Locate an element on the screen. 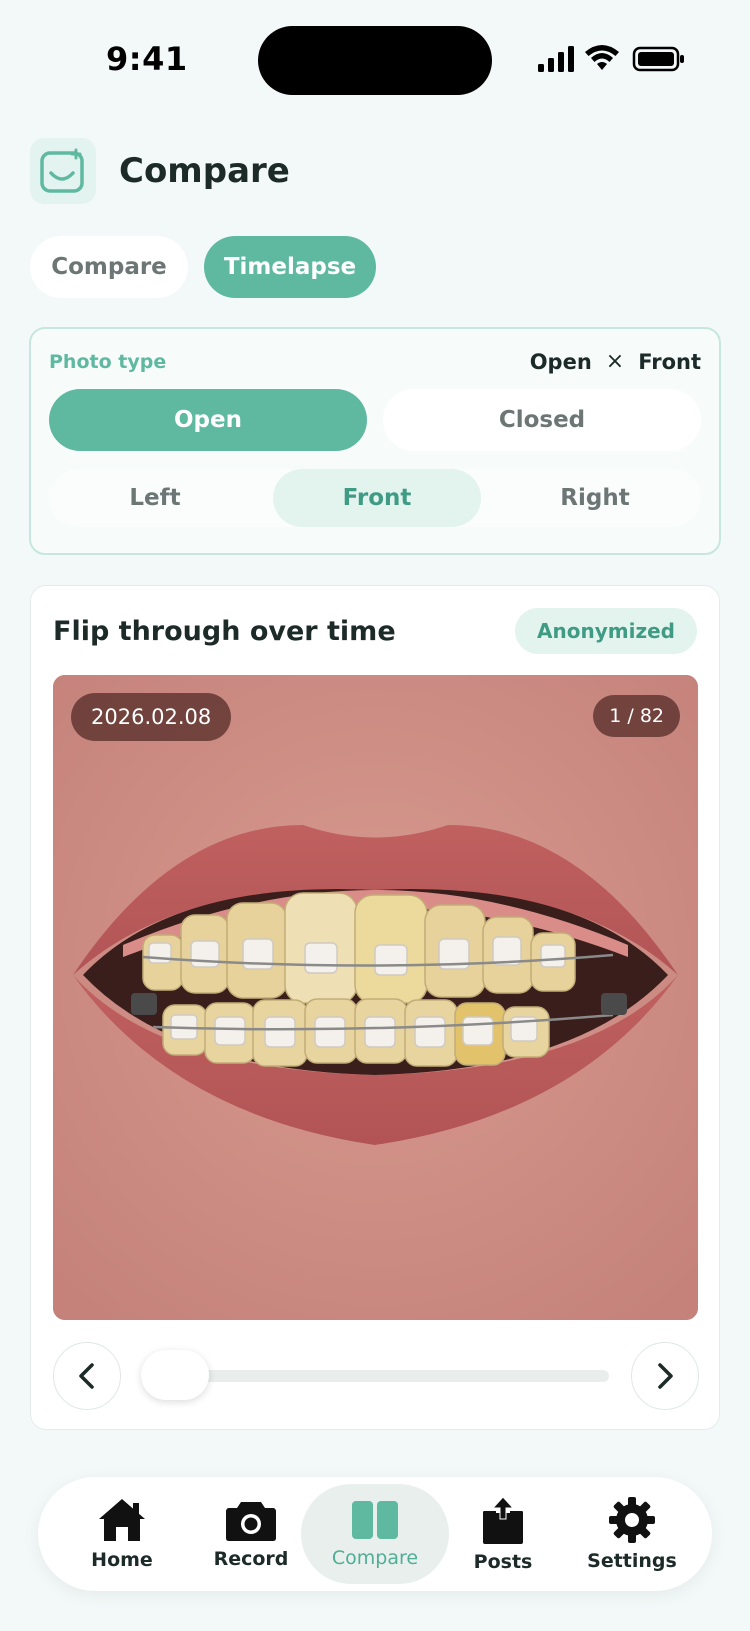 The width and height of the screenshot is (750, 1631). state-closed-button: Closed is located at coordinates (542, 420).